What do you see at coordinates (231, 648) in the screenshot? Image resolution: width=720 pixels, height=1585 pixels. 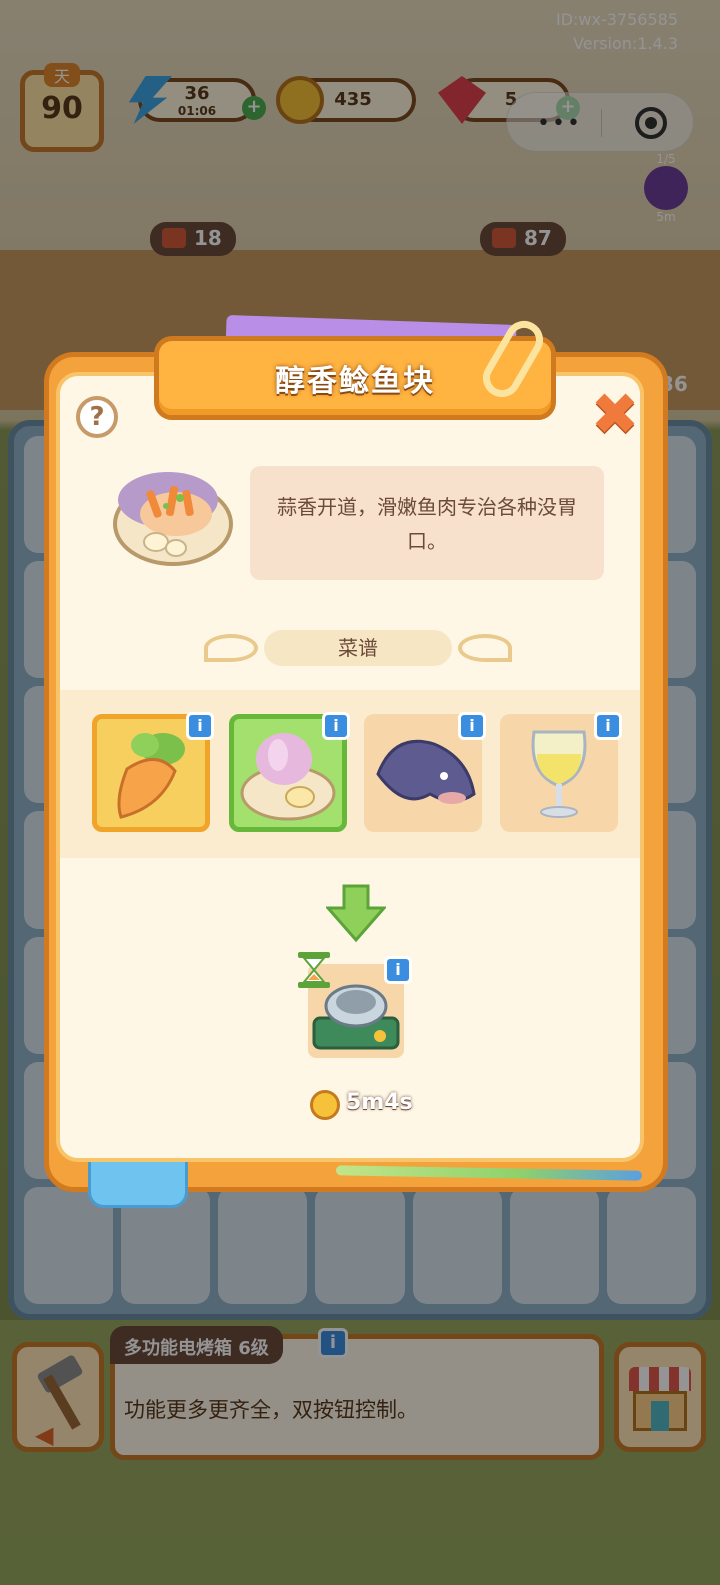 I see `swirl-ornament-left` at bounding box center [231, 648].